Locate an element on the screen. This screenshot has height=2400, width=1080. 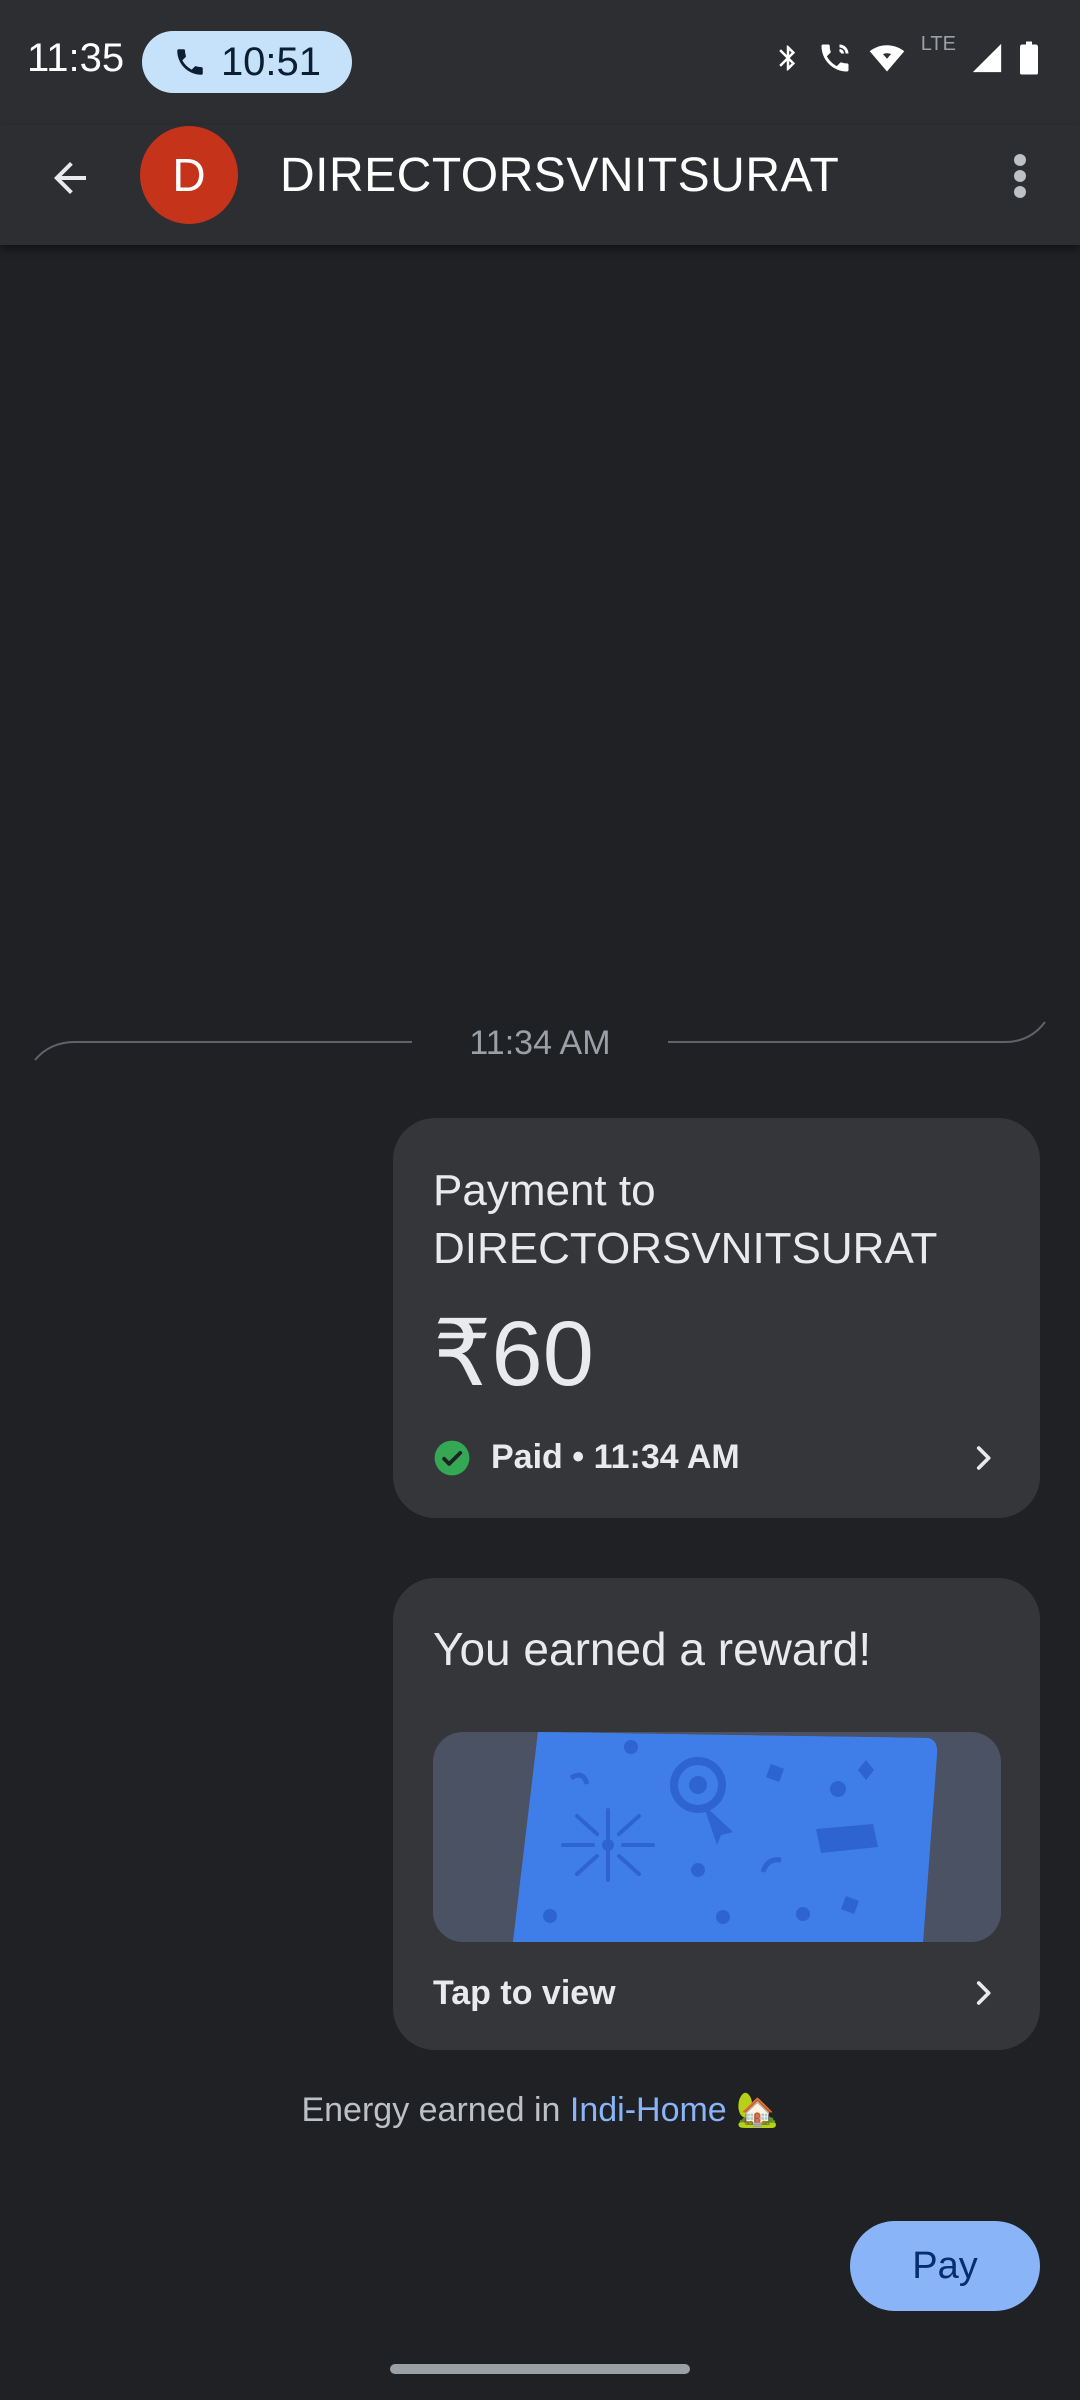
call-timer: 10:51 is located at coordinates (271, 61).